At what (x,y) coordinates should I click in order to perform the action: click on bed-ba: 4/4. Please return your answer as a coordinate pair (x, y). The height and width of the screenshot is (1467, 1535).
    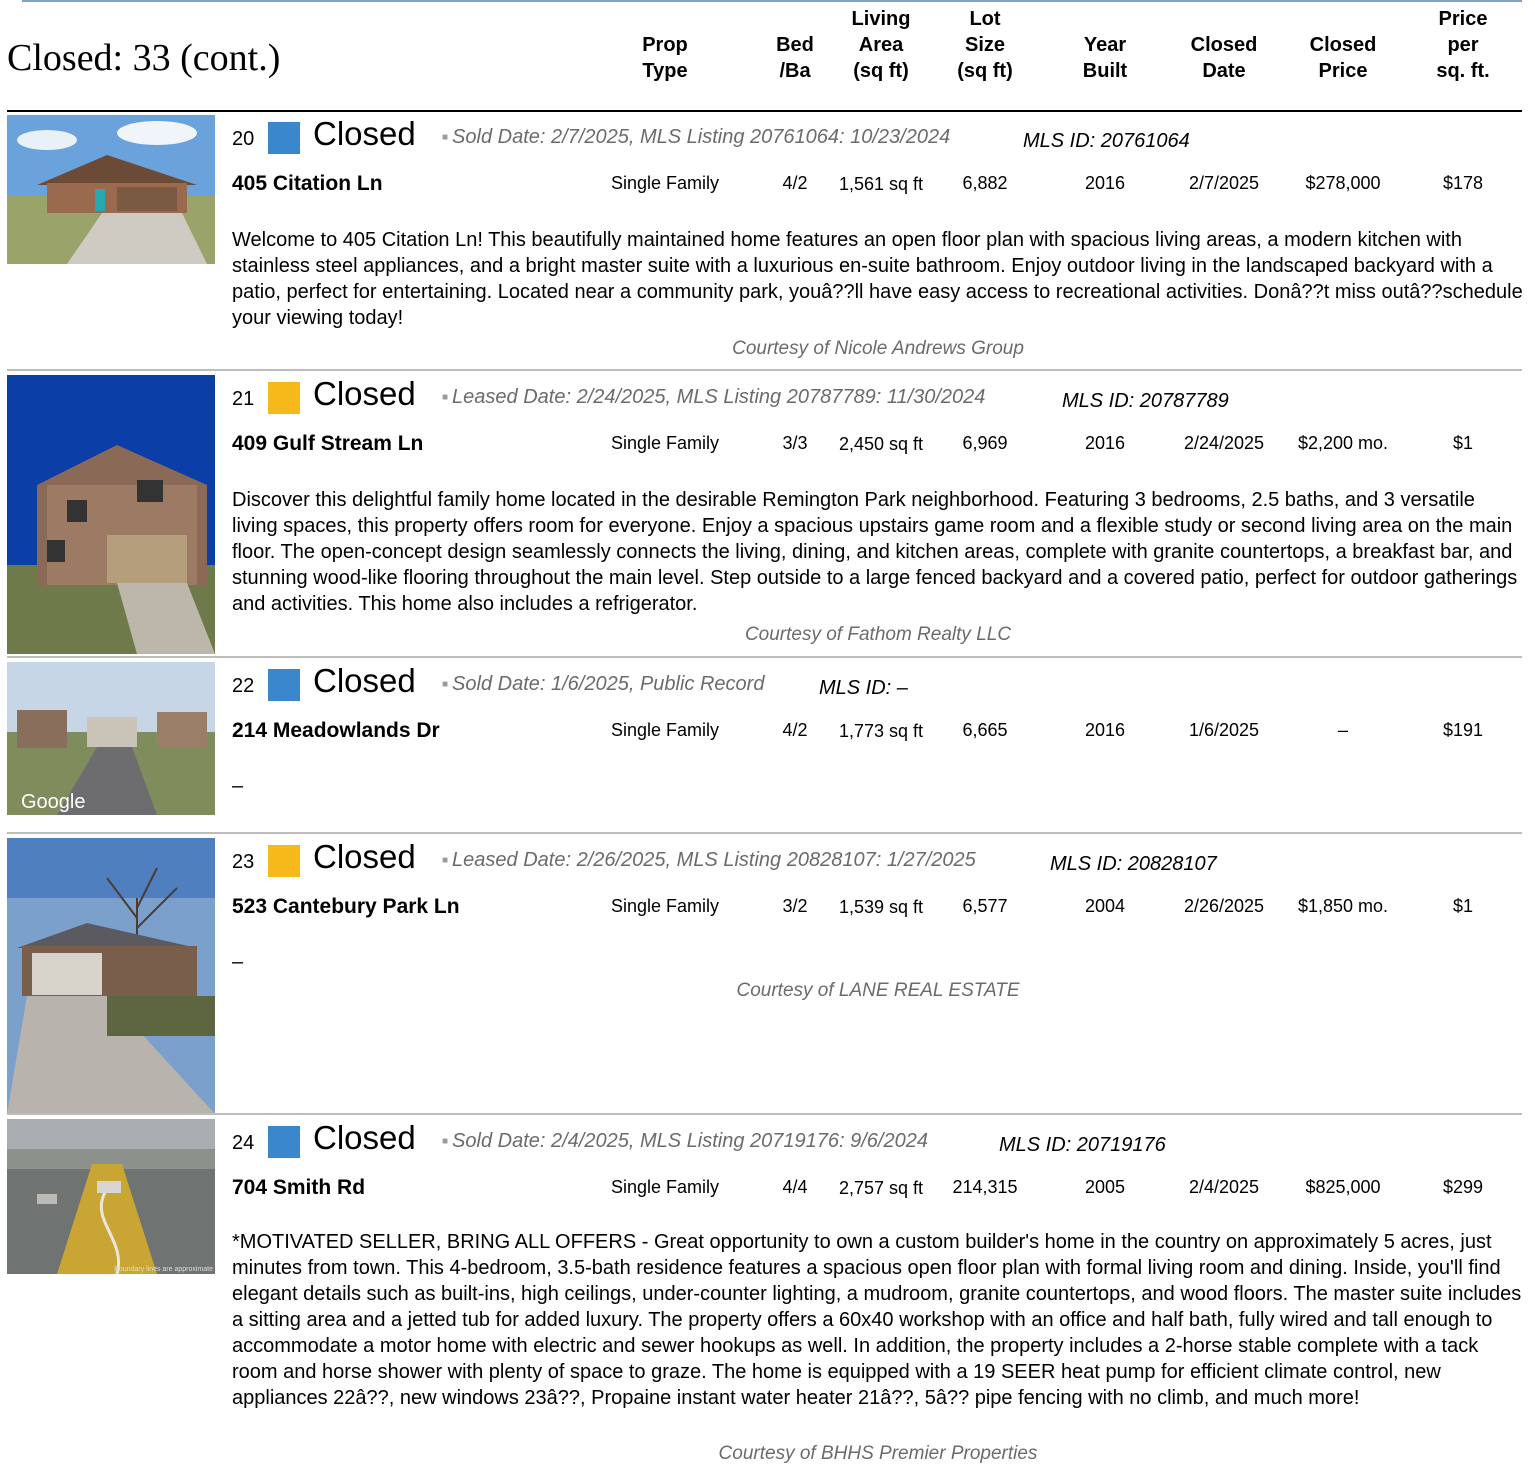
    Looking at the image, I should click on (795, 1187).